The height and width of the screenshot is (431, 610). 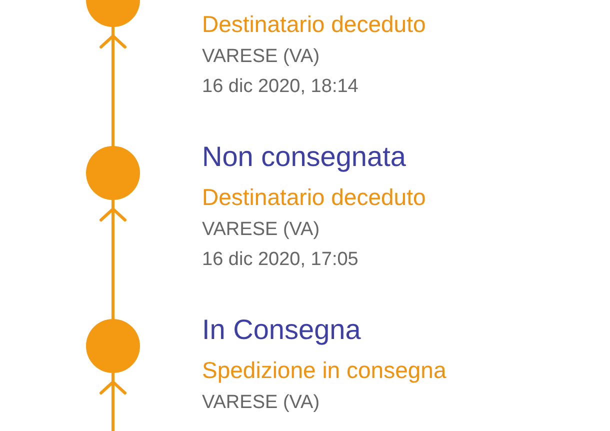 I want to click on event-date: 16 dic 2020, 18:14, so click(x=281, y=87).